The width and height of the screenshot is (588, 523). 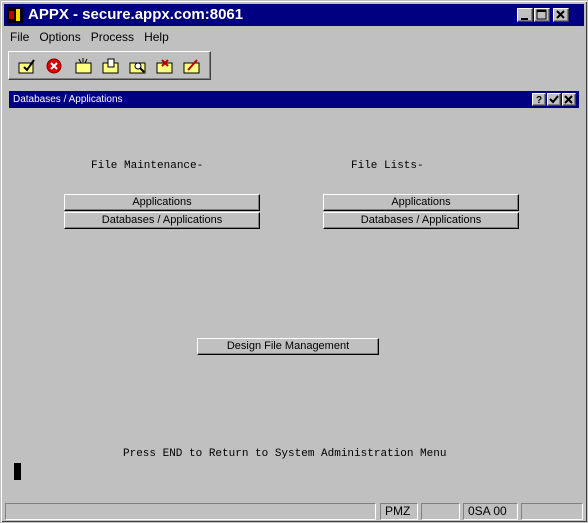 What do you see at coordinates (84, 66) in the screenshot?
I see `new-folder-icon` at bounding box center [84, 66].